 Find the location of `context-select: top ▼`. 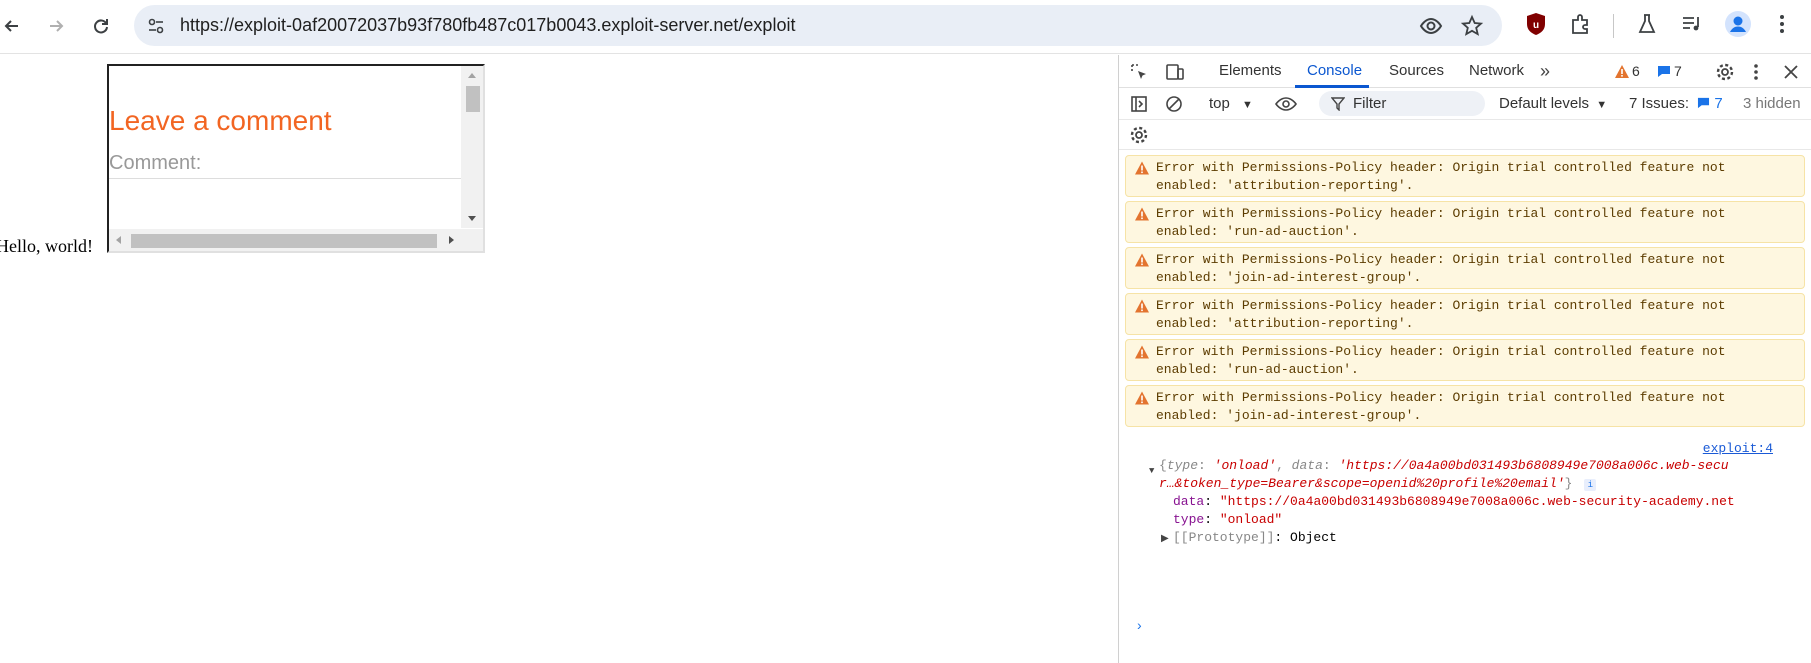

context-select: top ▼ is located at coordinates (1231, 103).